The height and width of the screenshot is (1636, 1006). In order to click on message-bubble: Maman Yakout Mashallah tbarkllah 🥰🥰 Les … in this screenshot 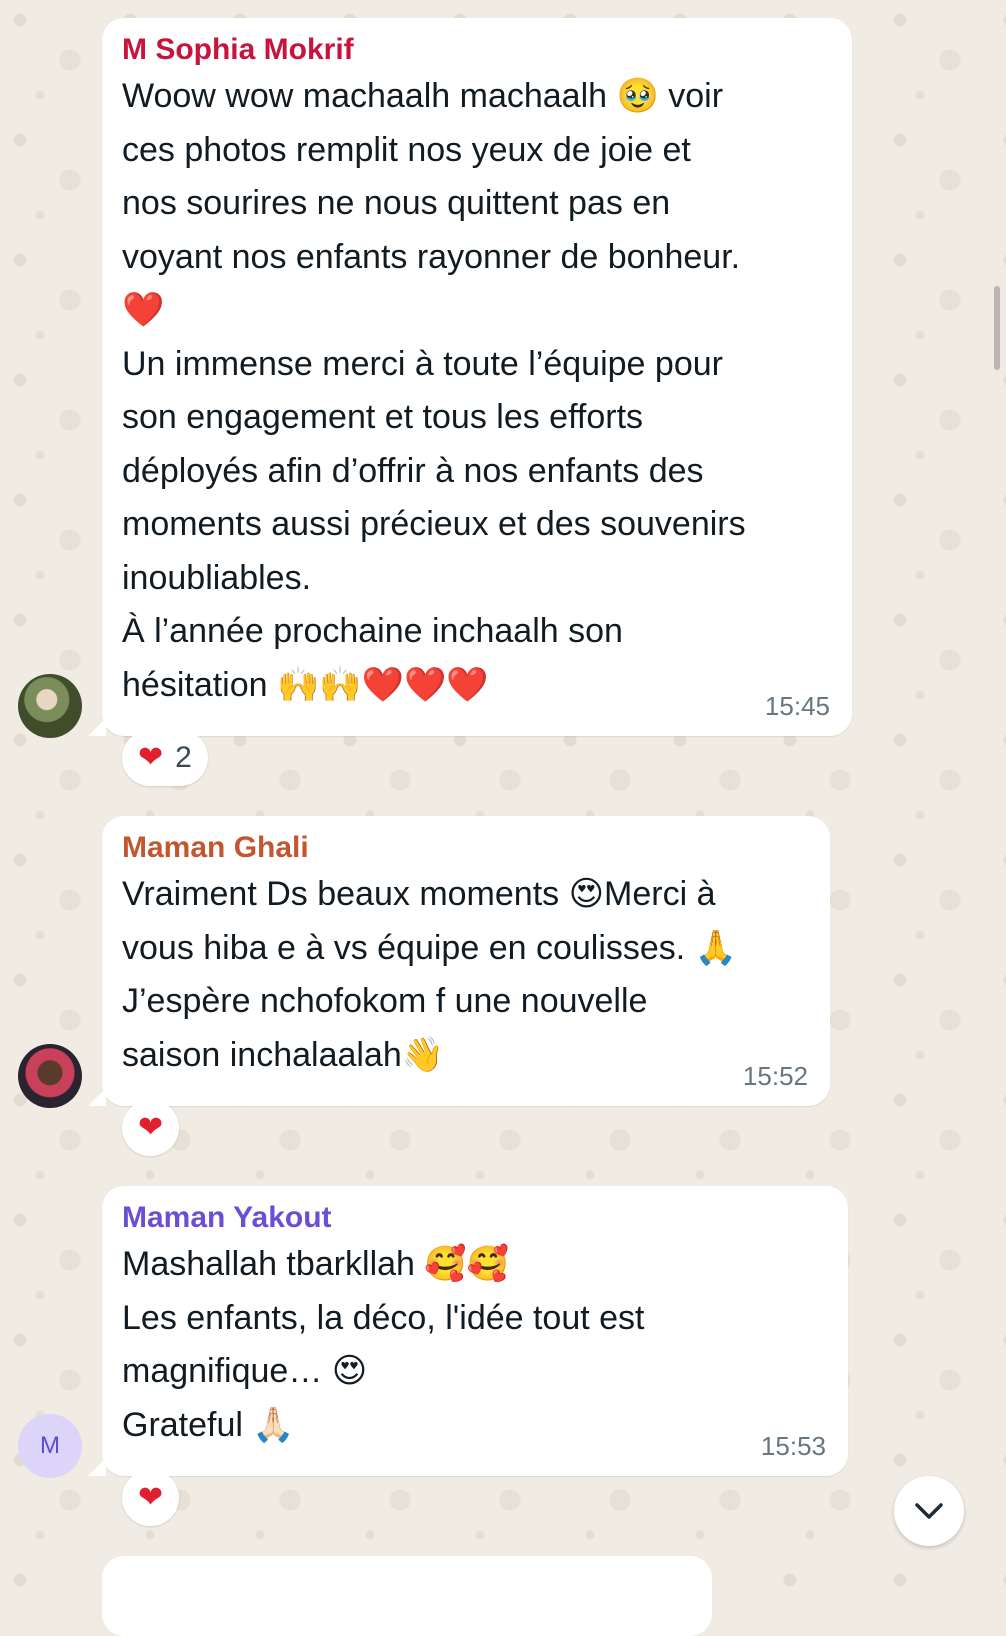, I will do `click(468, 1331)`.